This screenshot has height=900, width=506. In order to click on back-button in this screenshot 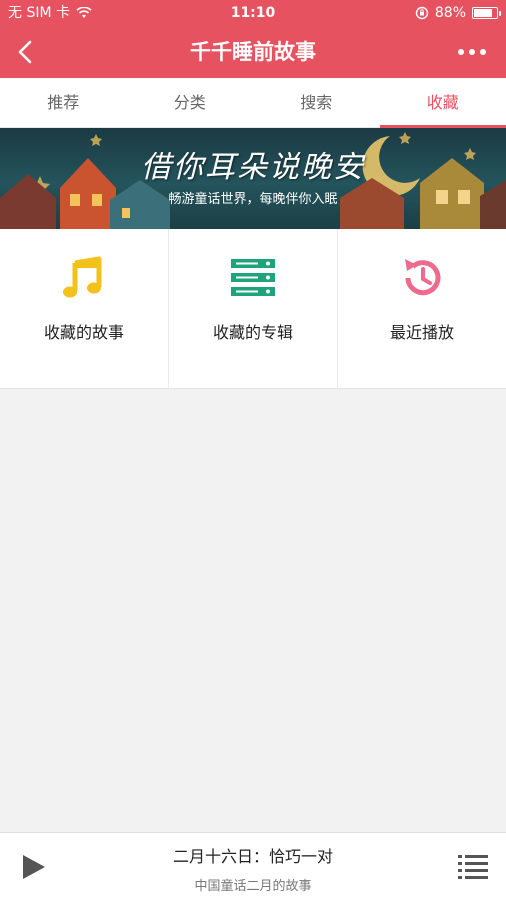, I will do `click(26, 52)`.